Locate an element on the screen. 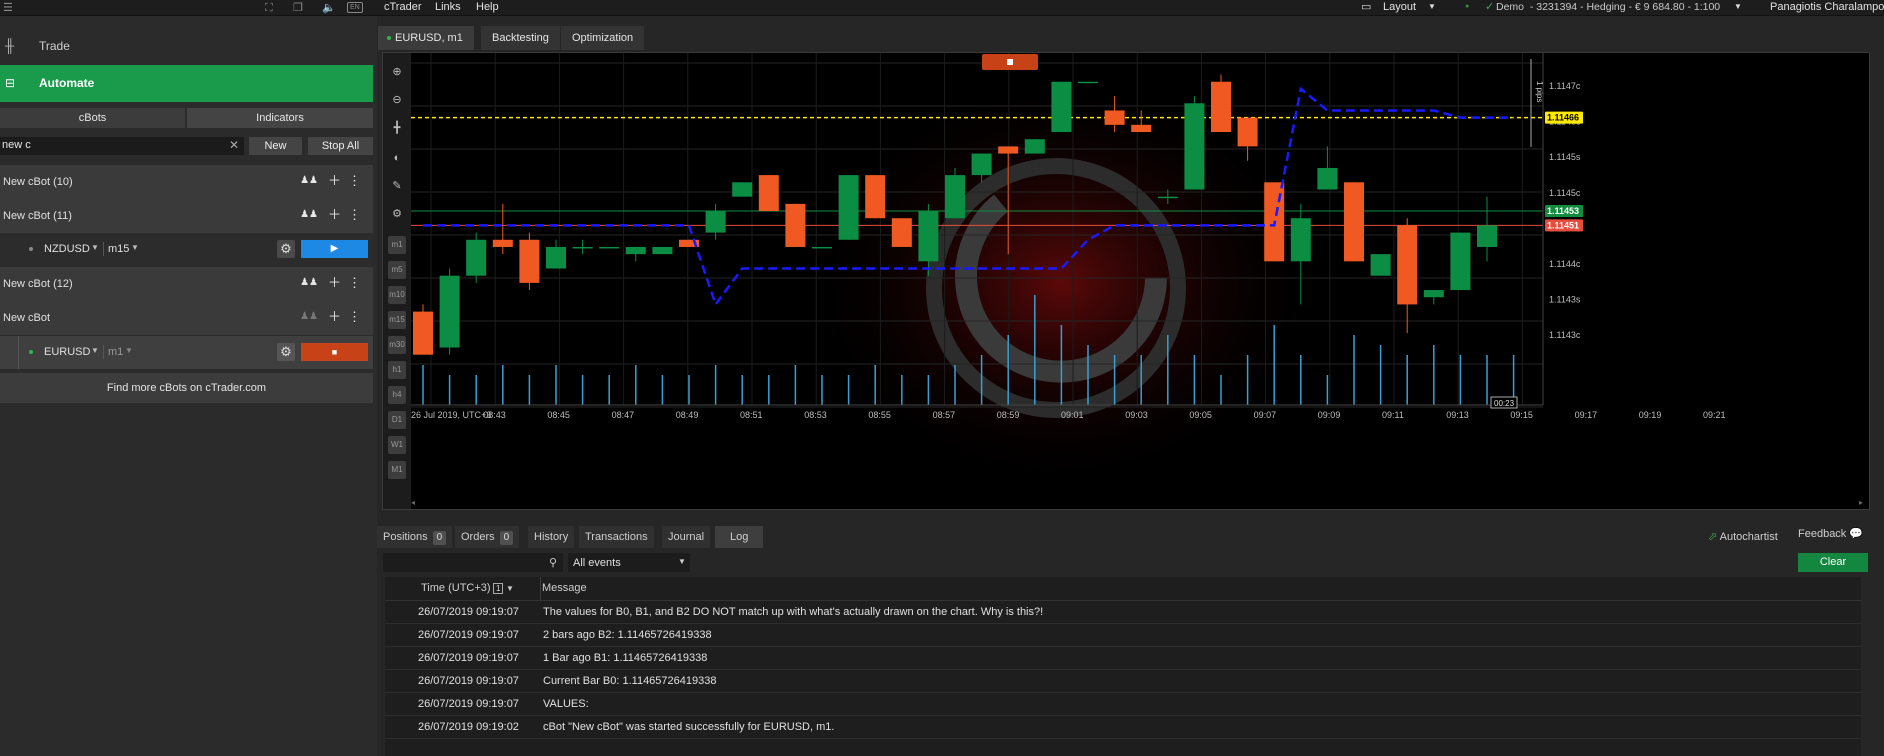  stop-icon is located at coordinates (1010, 62).